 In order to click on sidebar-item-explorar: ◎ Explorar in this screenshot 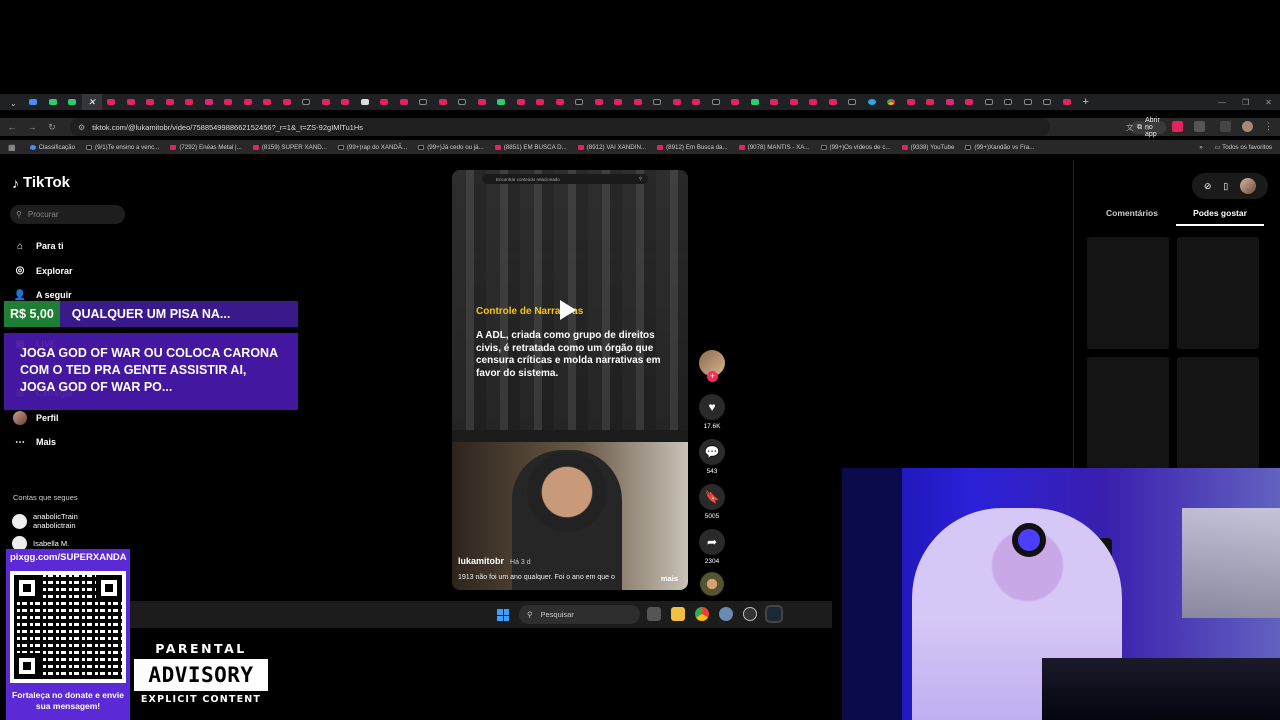, I will do `click(43, 271)`.